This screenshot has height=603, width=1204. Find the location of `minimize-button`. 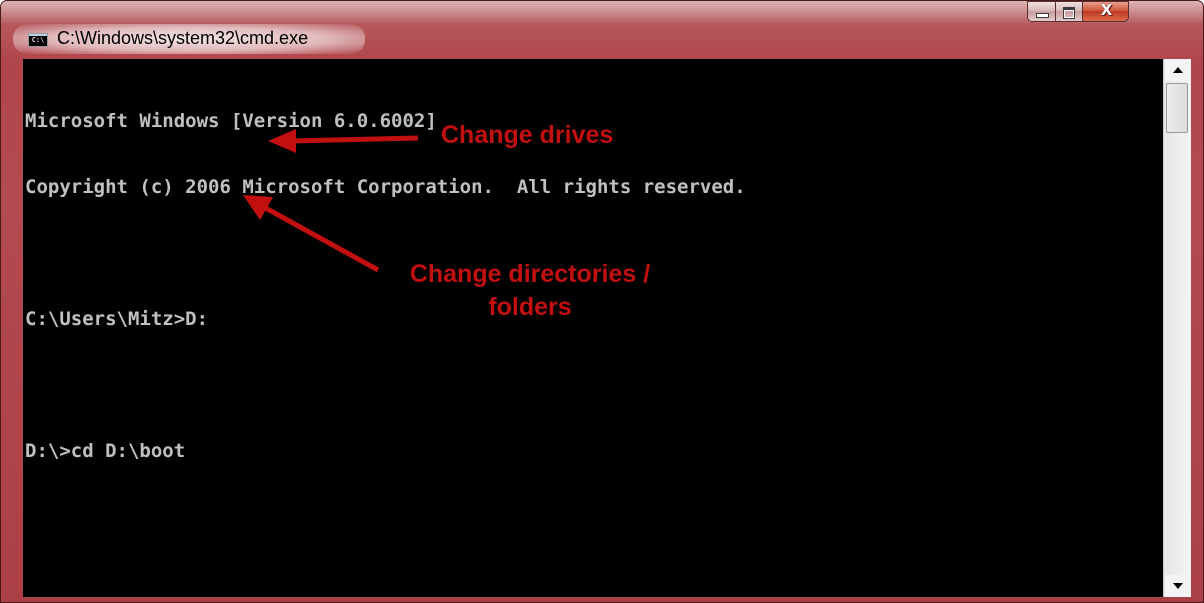

minimize-button is located at coordinates (1041, 11).